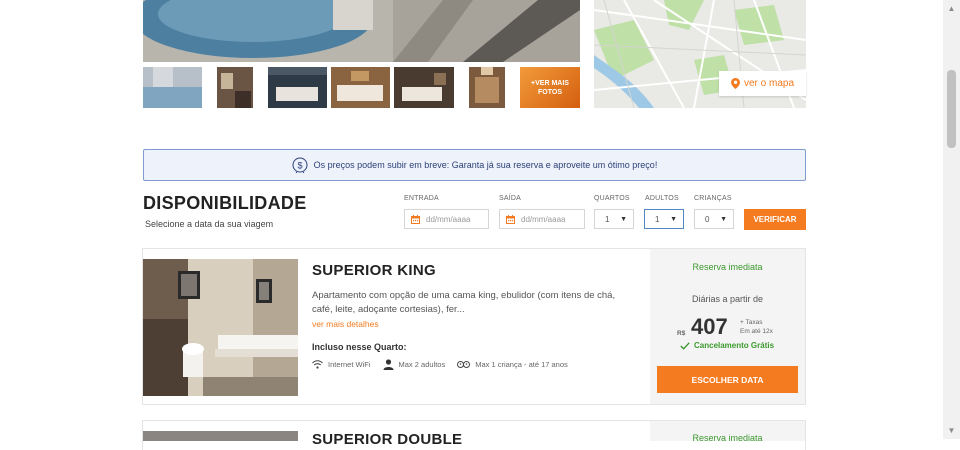  Describe the element at coordinates (510, 198) in the screenshot. I see `checkout-label: SAÍDA` at that location.